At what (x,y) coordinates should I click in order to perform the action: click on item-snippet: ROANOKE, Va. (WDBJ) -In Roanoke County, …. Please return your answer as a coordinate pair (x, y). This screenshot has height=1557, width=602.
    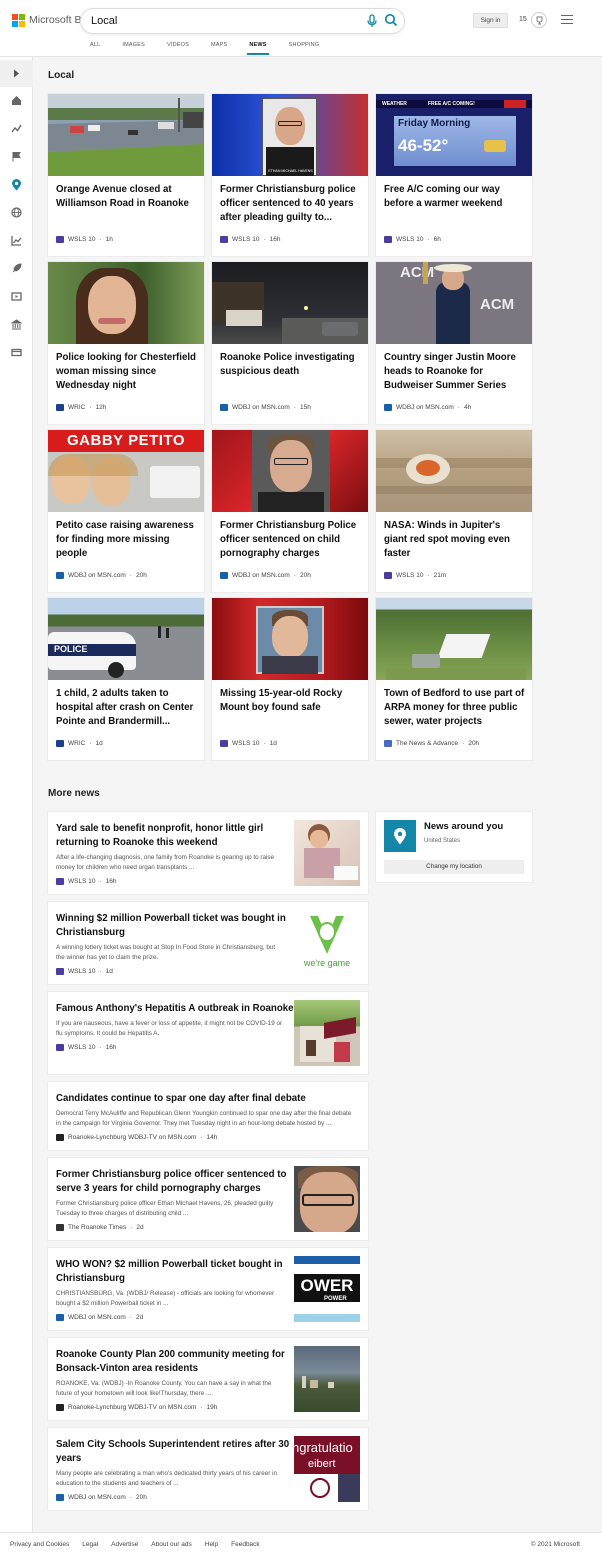
    Looking at the image, I should click on (164, 1388).